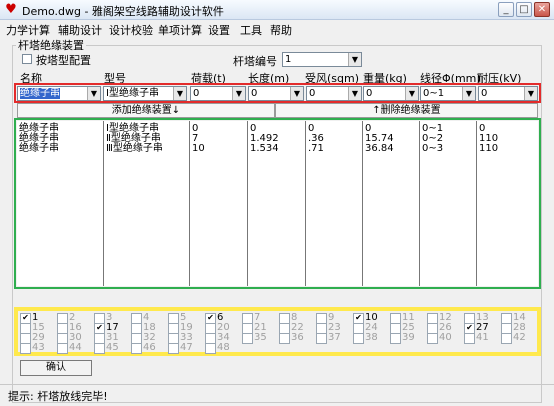 Image resolution: width=554 pixels, height=406 pixels. I want to click on length-value: 0, so click(254, 93).